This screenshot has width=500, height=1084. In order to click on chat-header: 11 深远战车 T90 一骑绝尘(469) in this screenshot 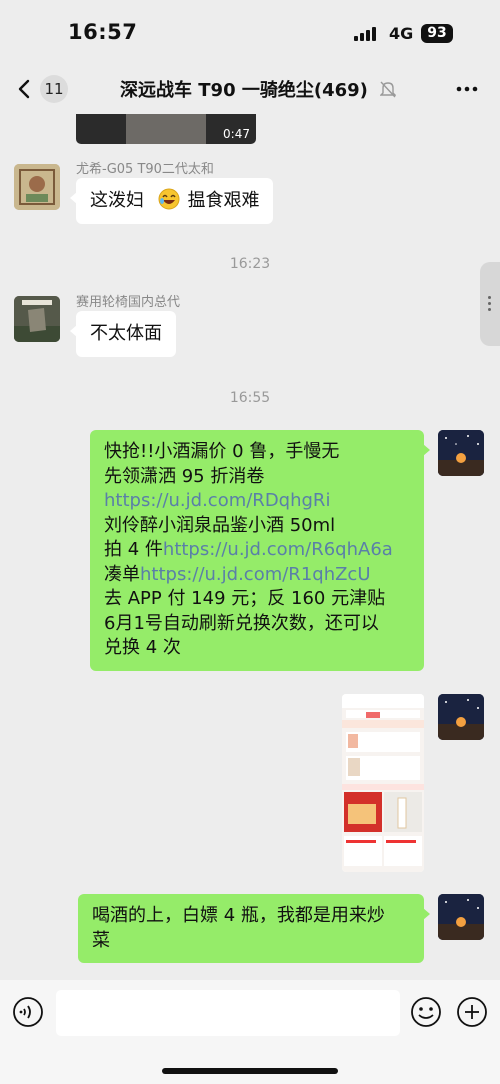, I will do `click(250, 89)`.